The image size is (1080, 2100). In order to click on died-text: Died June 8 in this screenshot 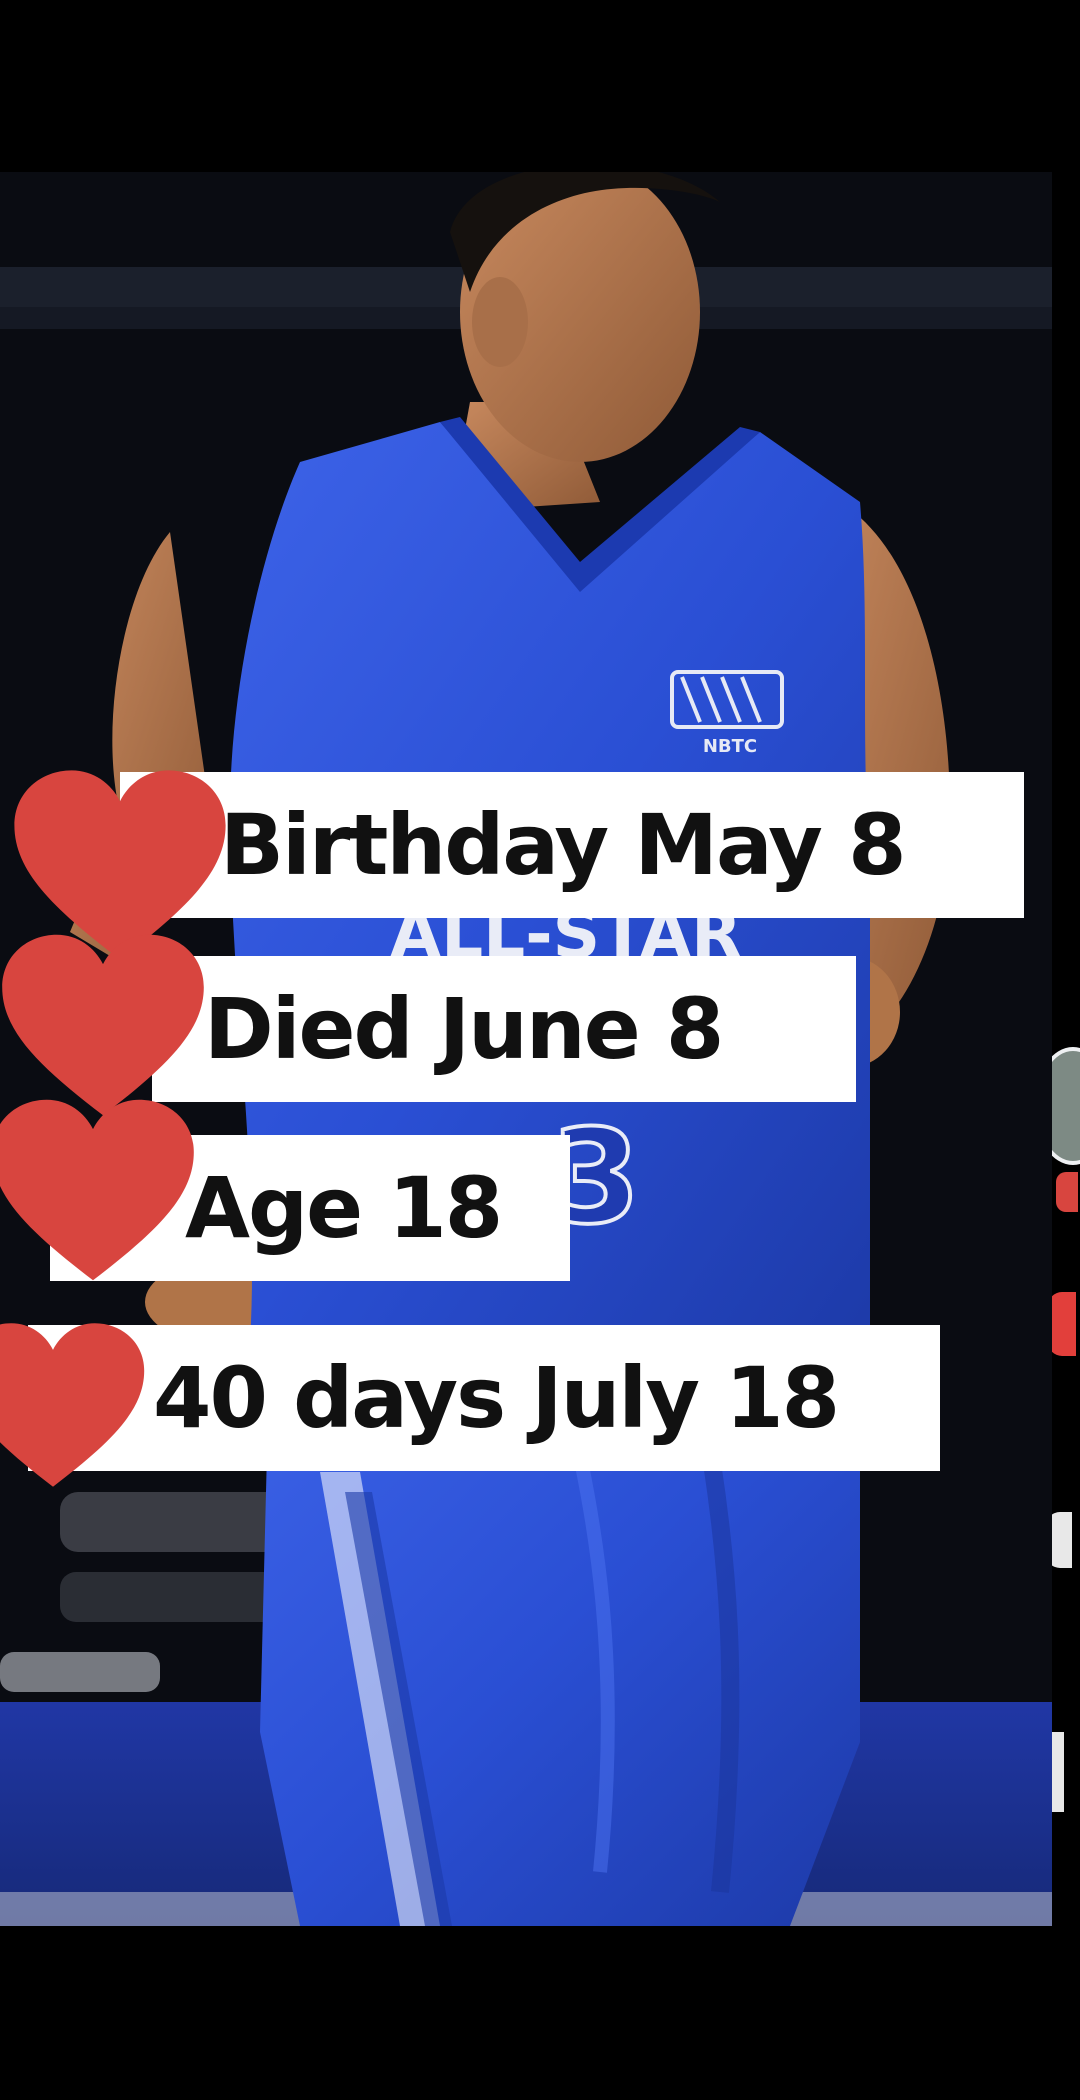, I will do `click(464, 1029)`.